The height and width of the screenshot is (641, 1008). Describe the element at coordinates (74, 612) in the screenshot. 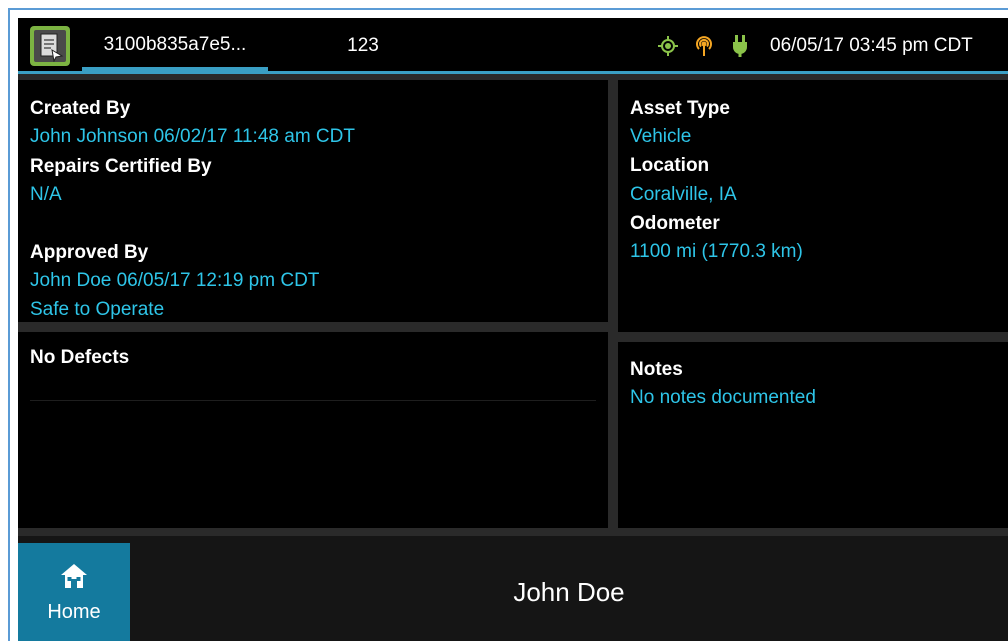

I see `home-label: Home` at that location.